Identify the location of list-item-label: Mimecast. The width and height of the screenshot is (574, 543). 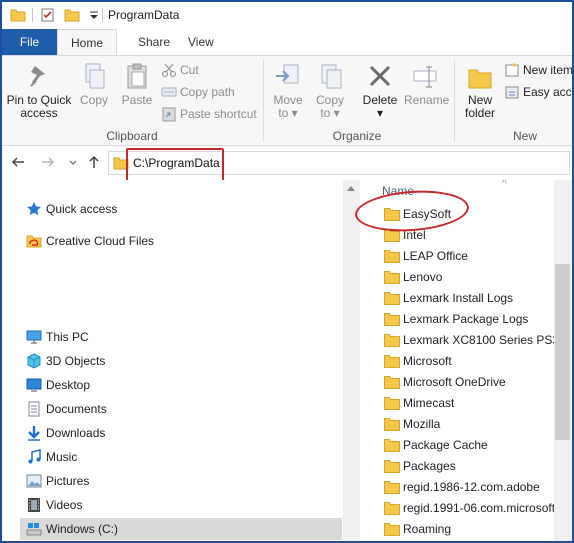
(429, 403).